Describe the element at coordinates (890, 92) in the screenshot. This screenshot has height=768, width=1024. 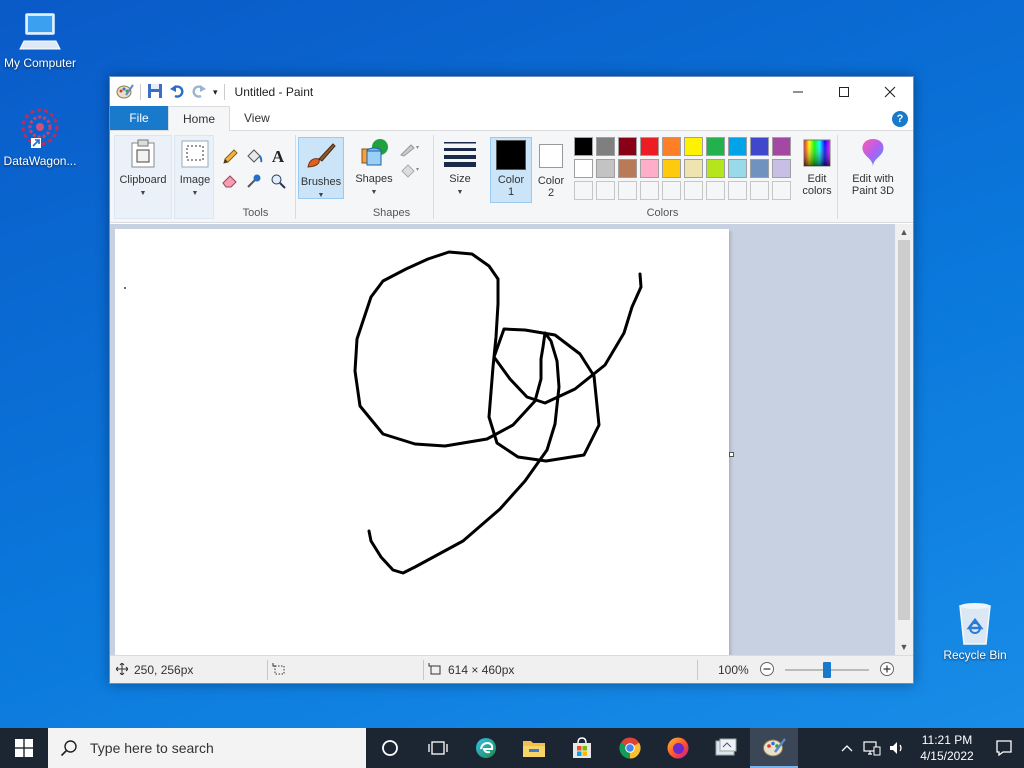
I see `close-button` at that location.